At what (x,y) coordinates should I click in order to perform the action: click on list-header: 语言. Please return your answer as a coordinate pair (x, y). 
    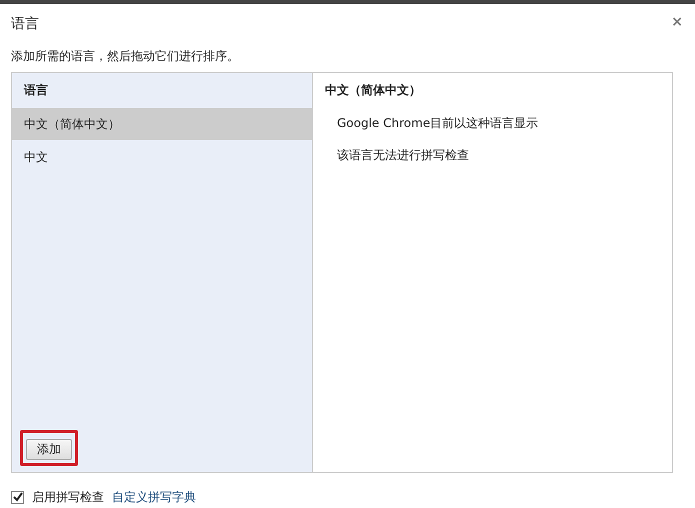
    Looking at the image, I should click on (35, 90).